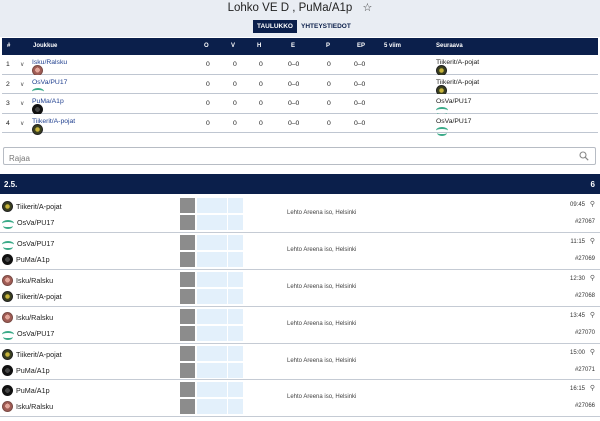 The image size is (600, 421). I want to click on match-time: 11:15, so click(577, 241).